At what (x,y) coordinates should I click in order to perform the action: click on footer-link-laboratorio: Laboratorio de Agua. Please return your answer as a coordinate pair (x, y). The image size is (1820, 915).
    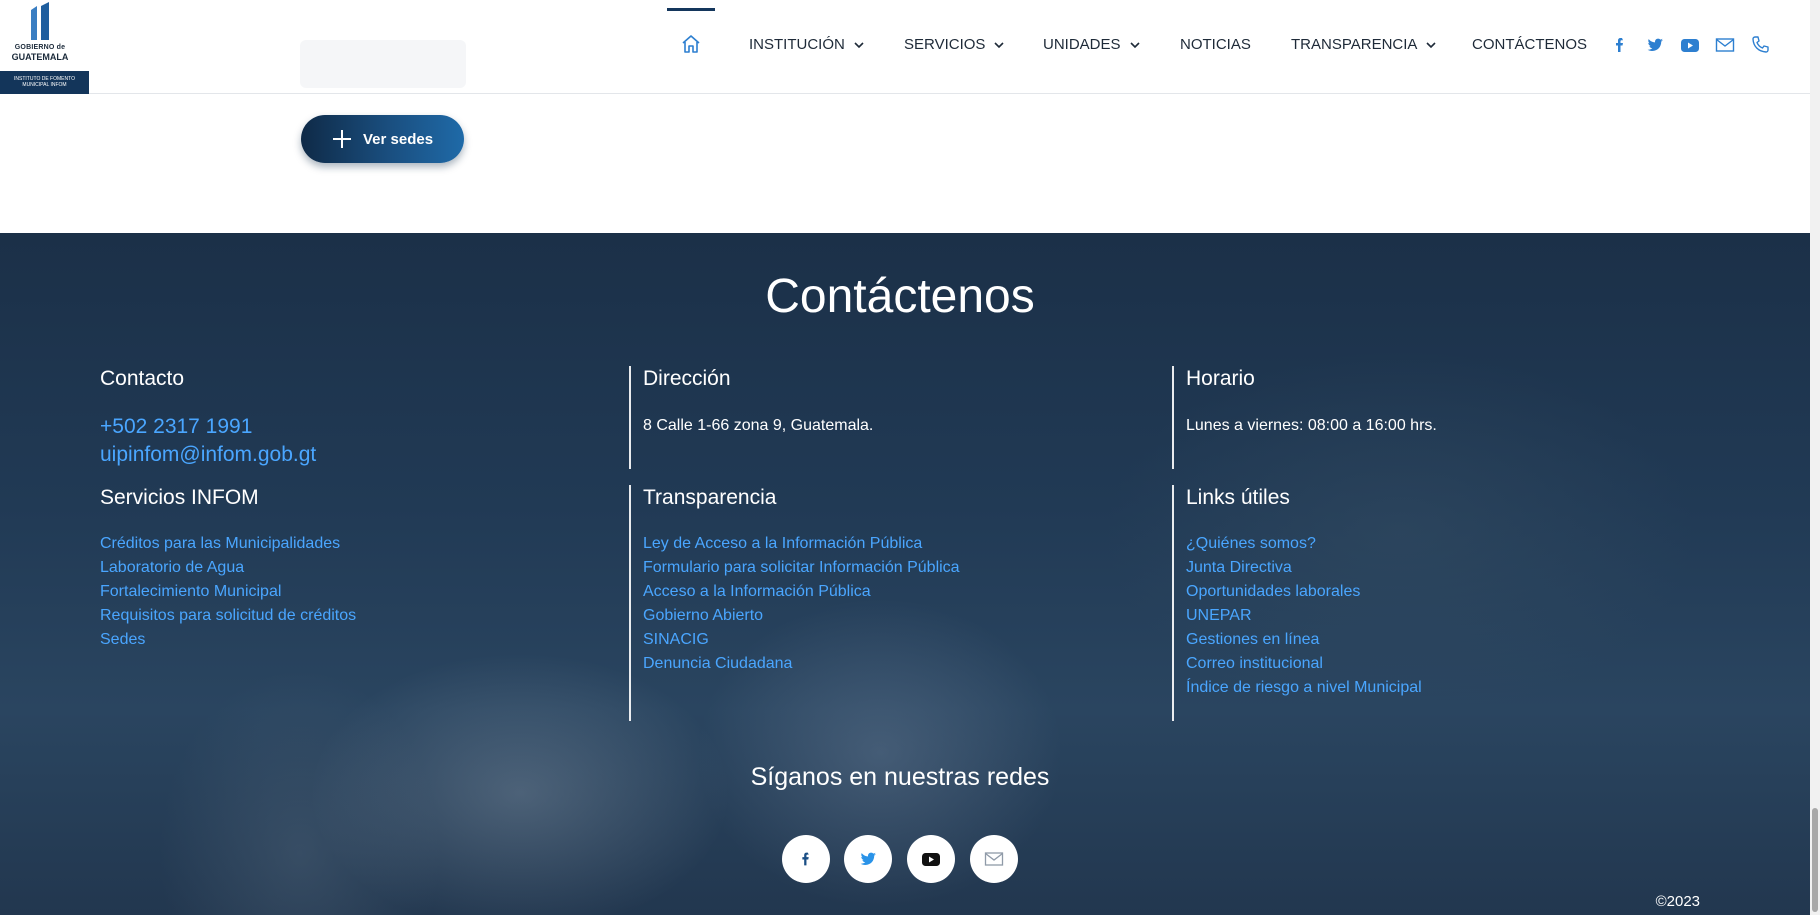
    Looking at the image, I should click on (228, 568).